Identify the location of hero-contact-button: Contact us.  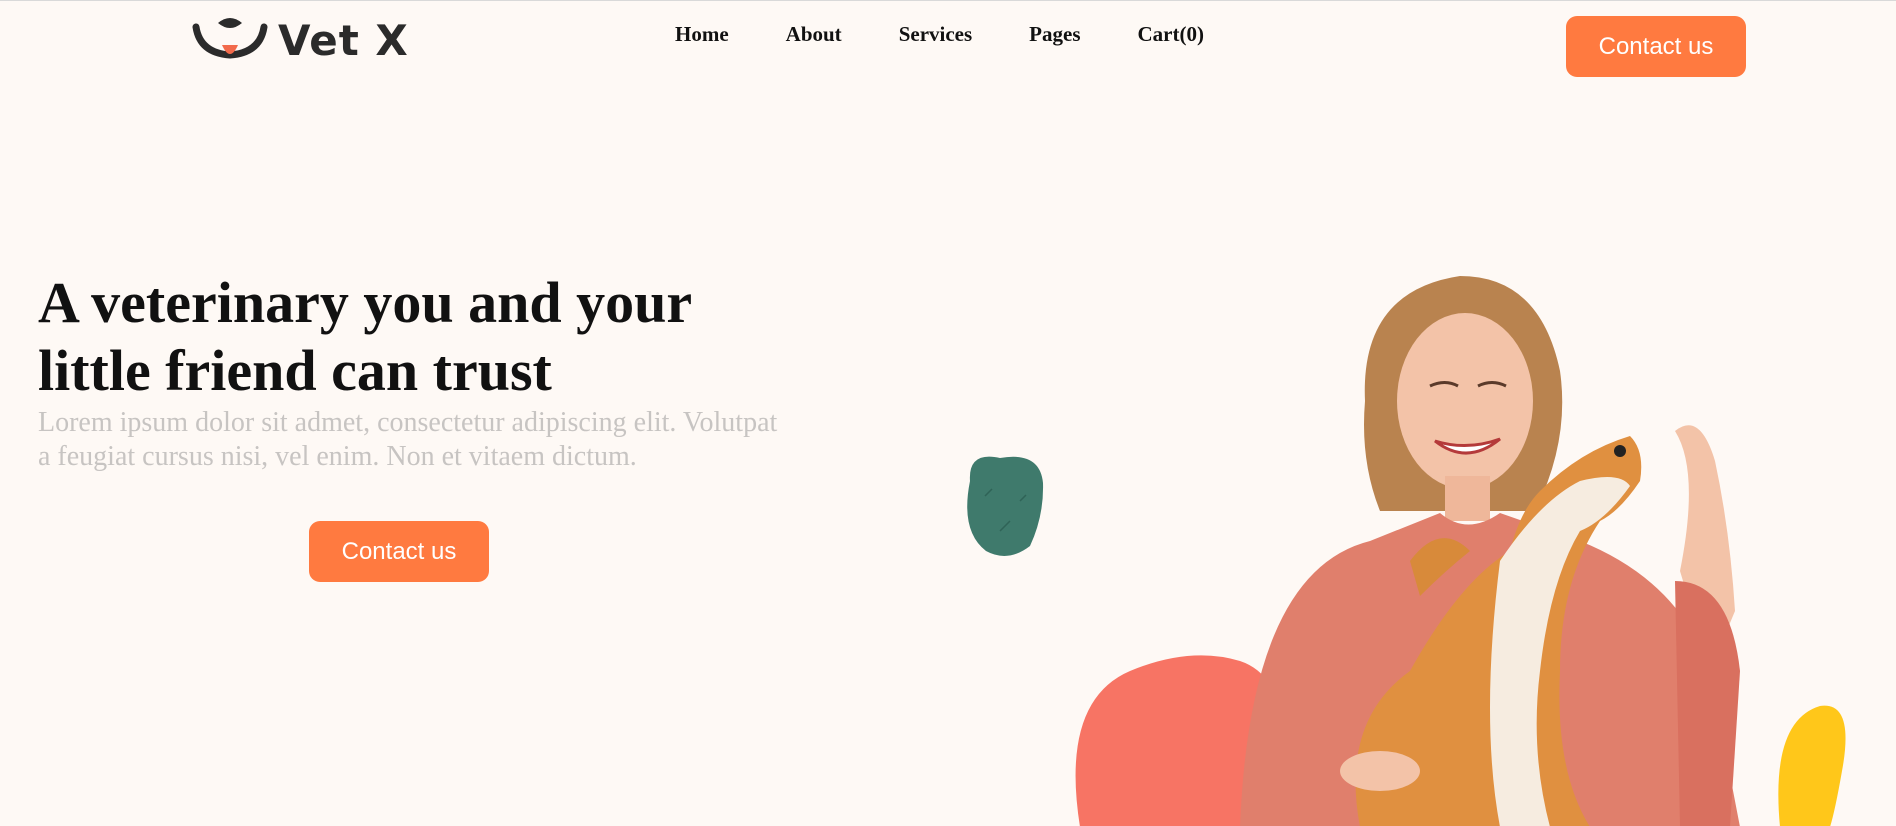
(399, 551).